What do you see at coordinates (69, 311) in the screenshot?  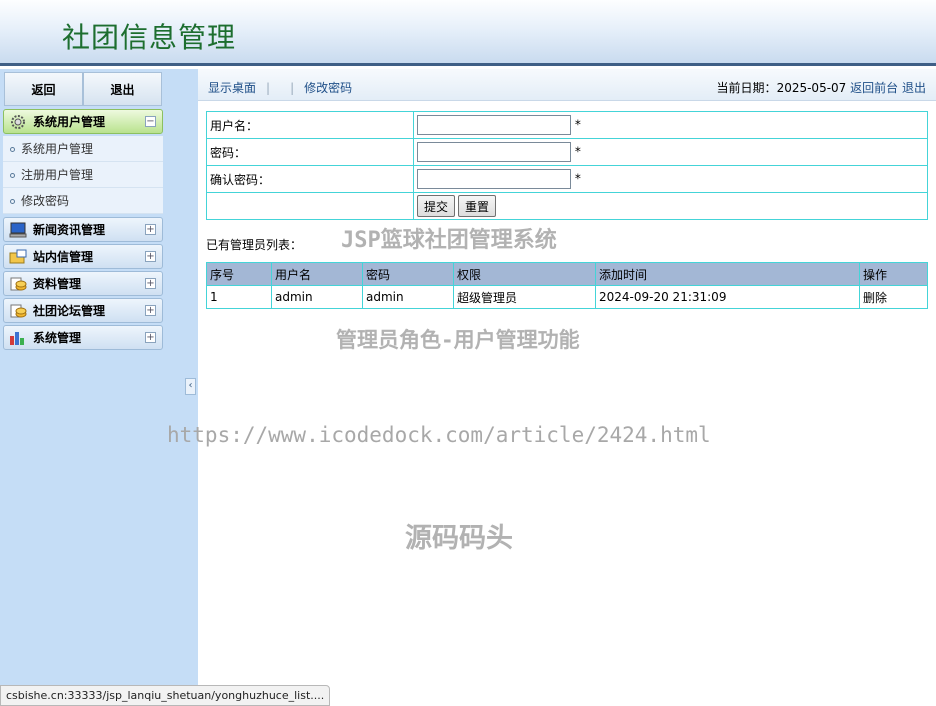 I see `menu-group-label: 社团论坛管理` at bounding box center [69, 311].